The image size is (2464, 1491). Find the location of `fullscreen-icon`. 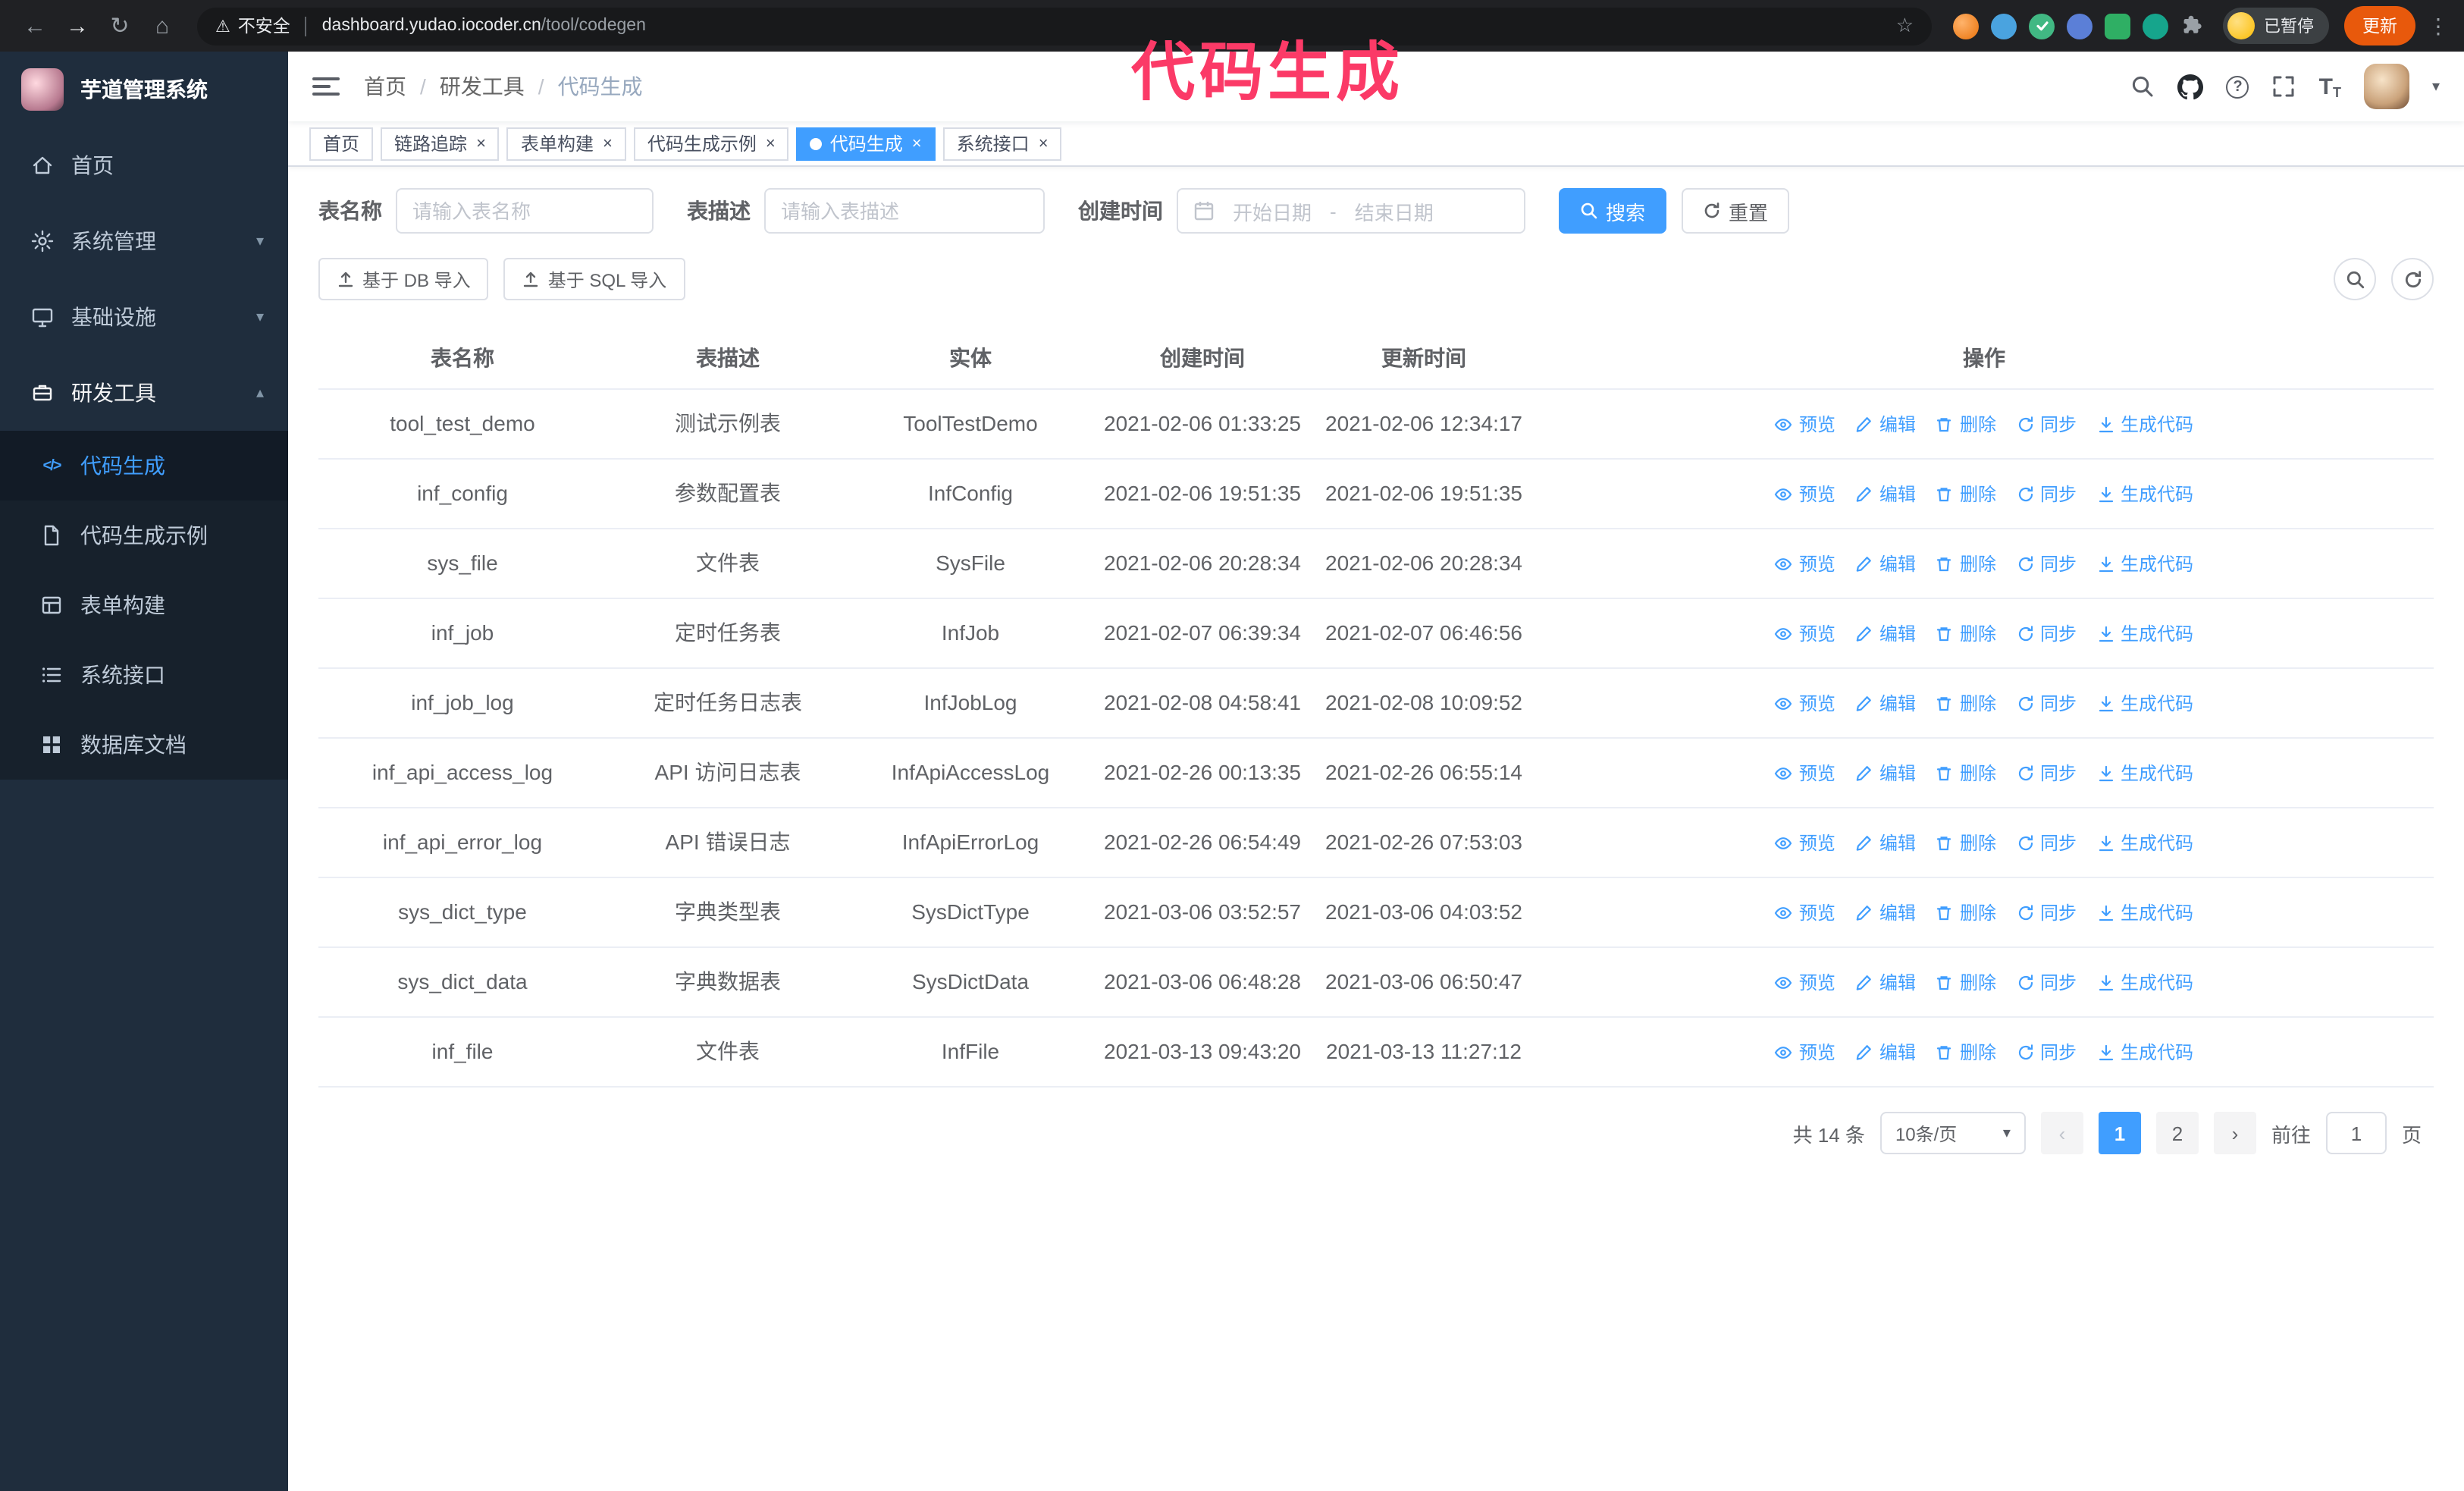

fullscreen-icon is located at coordinates (2284, 86).